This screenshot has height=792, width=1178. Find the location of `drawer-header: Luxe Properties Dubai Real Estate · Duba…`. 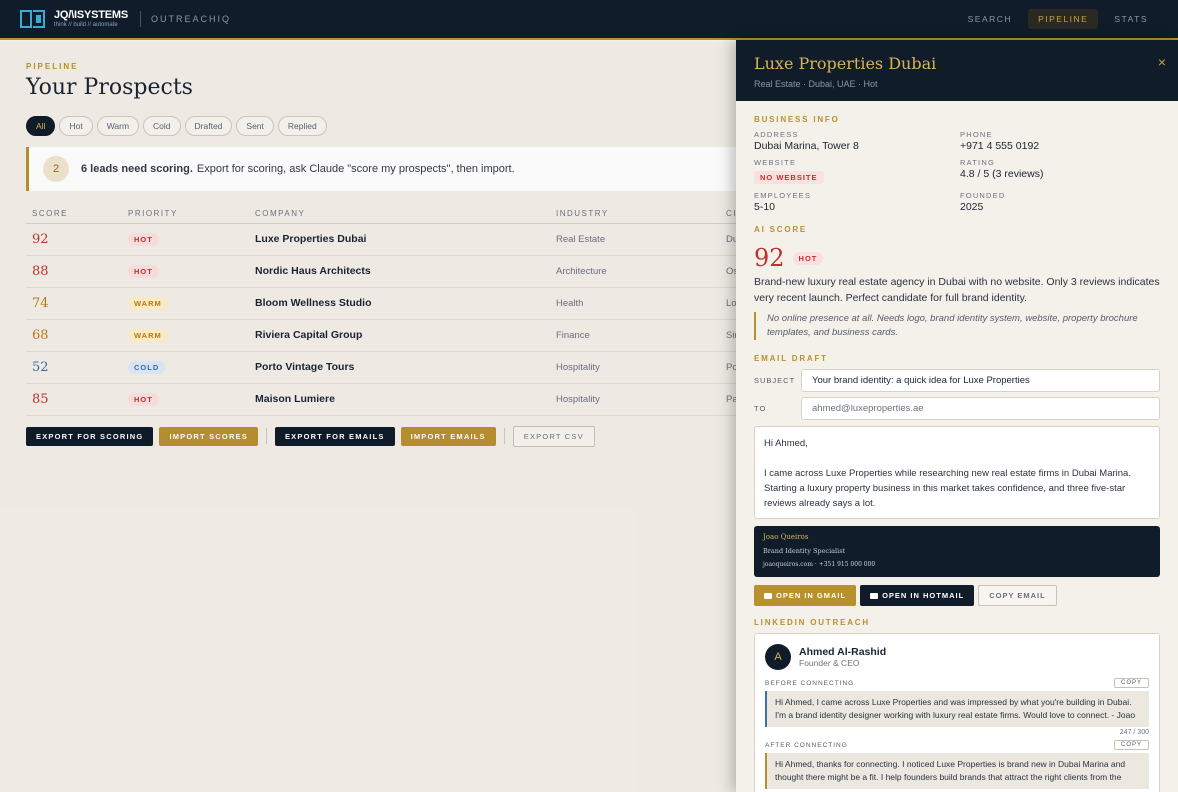

drawer-header: Luxe Properties Dubai Real Estate · Duba… is located at coordinates (957, 70).